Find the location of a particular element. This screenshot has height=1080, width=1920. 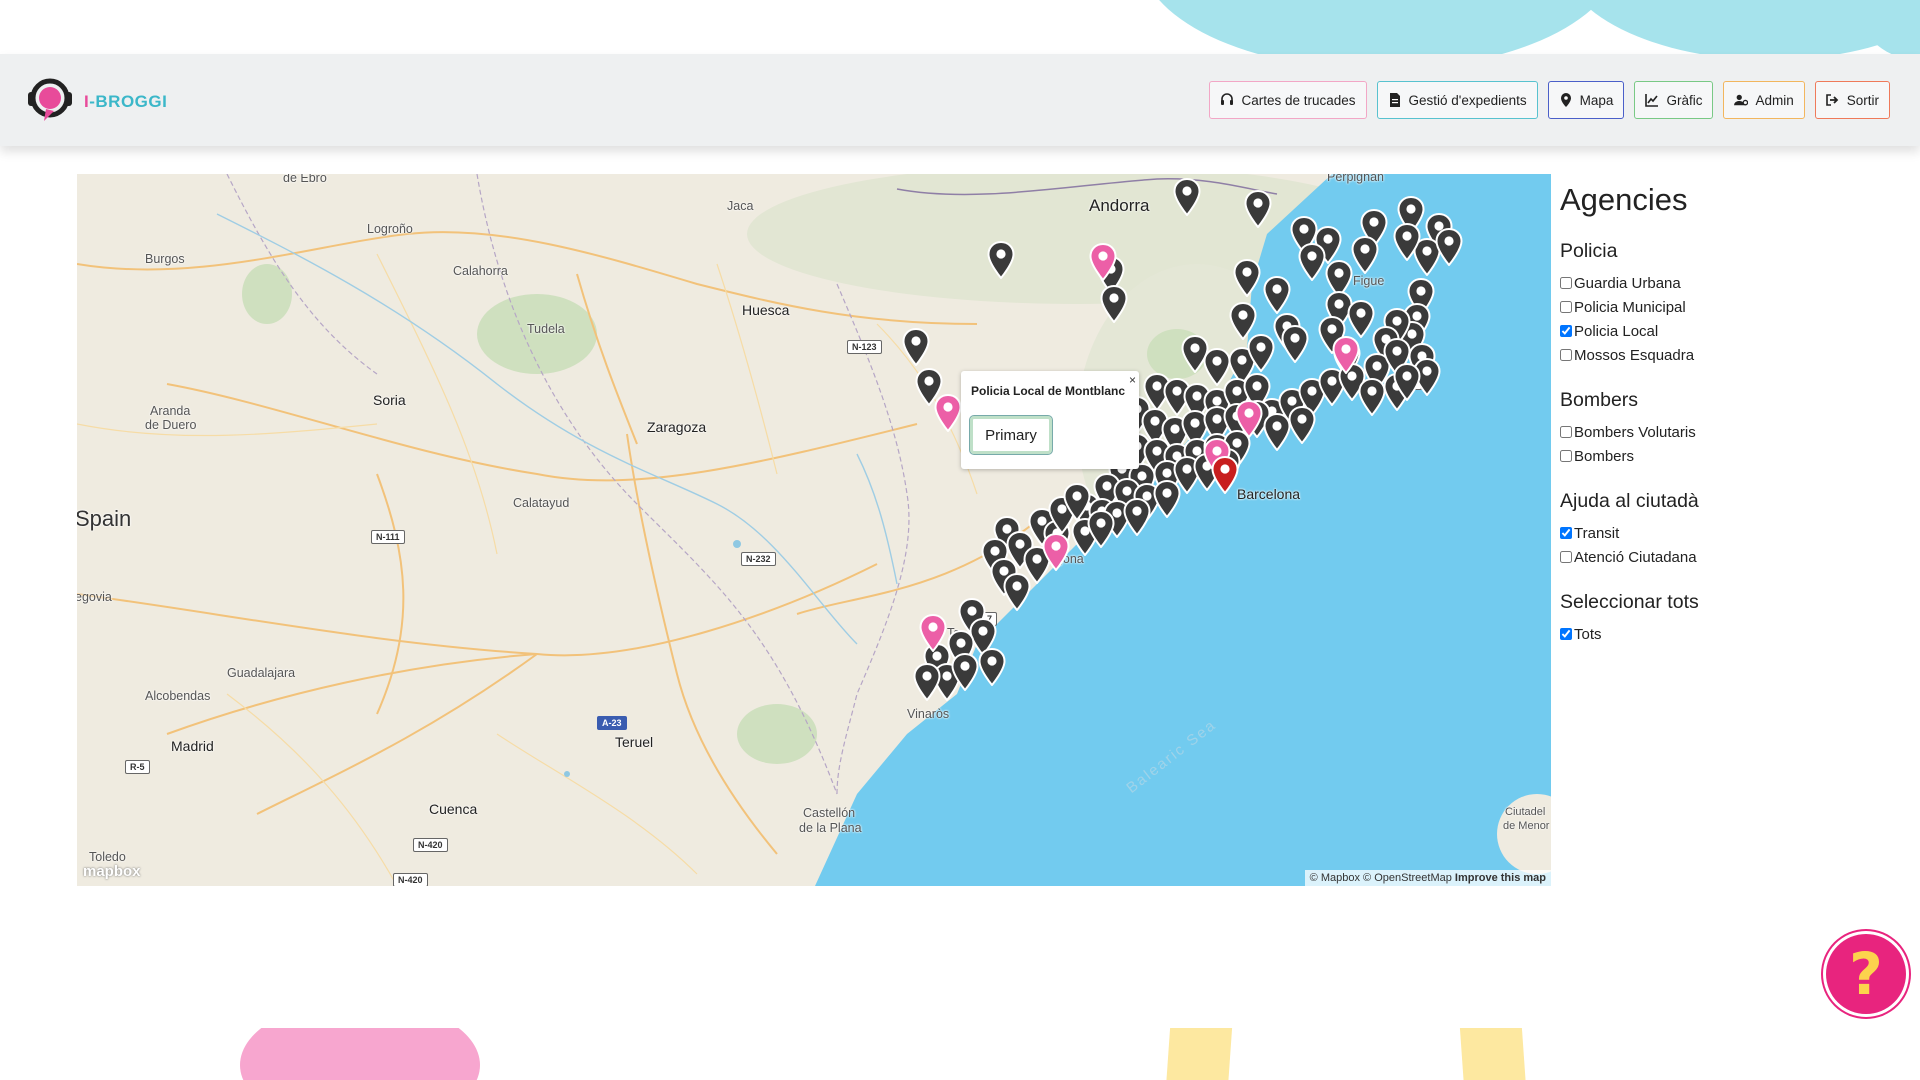

map-label: Ciutadel is located at coordinates (1525, 812).